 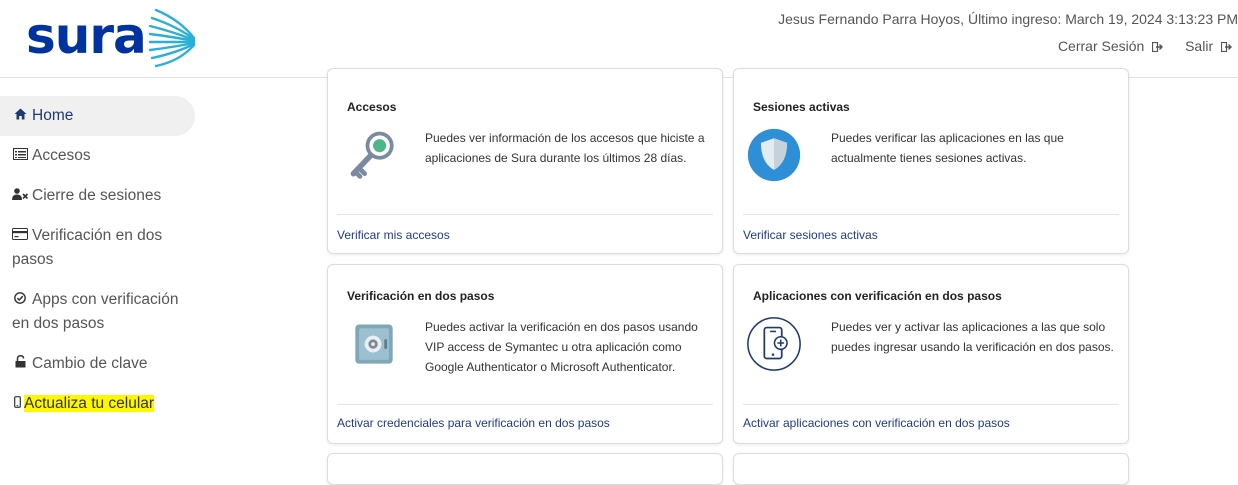 I want to click on home-icon, so click(x=20, y=116).